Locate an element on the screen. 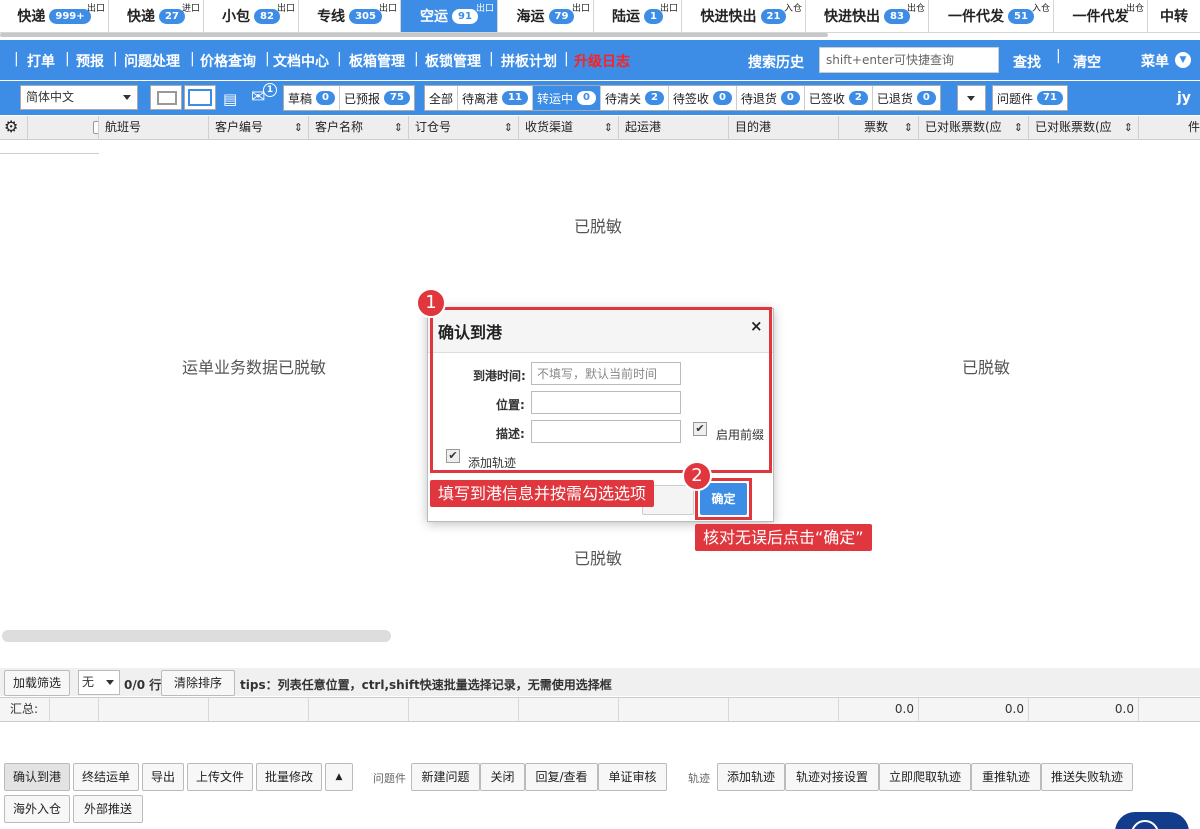 The image size is (1200, 829). view-full-button is located at coordinates (200, 97).